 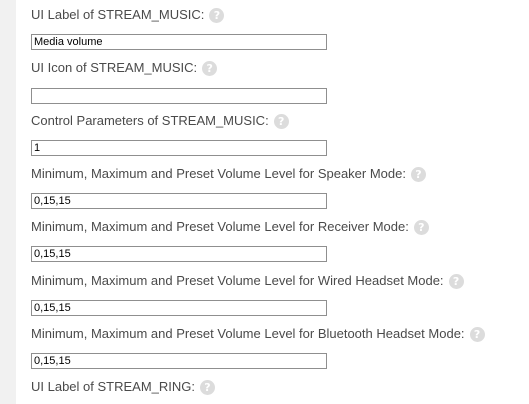 What do you see at coordinates (179, 96) in the screenshot?
I see `stream-music-ui-icon-input` at bounding box center [179, 96].